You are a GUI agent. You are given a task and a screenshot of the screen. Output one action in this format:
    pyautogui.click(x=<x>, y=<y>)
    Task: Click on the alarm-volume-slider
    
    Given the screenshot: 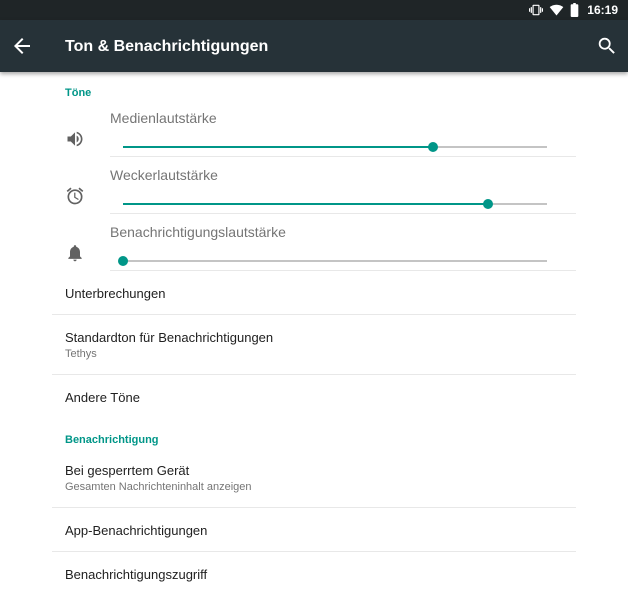 What is the action you would take?
    pyautogui.click(x=335, y=204)
    